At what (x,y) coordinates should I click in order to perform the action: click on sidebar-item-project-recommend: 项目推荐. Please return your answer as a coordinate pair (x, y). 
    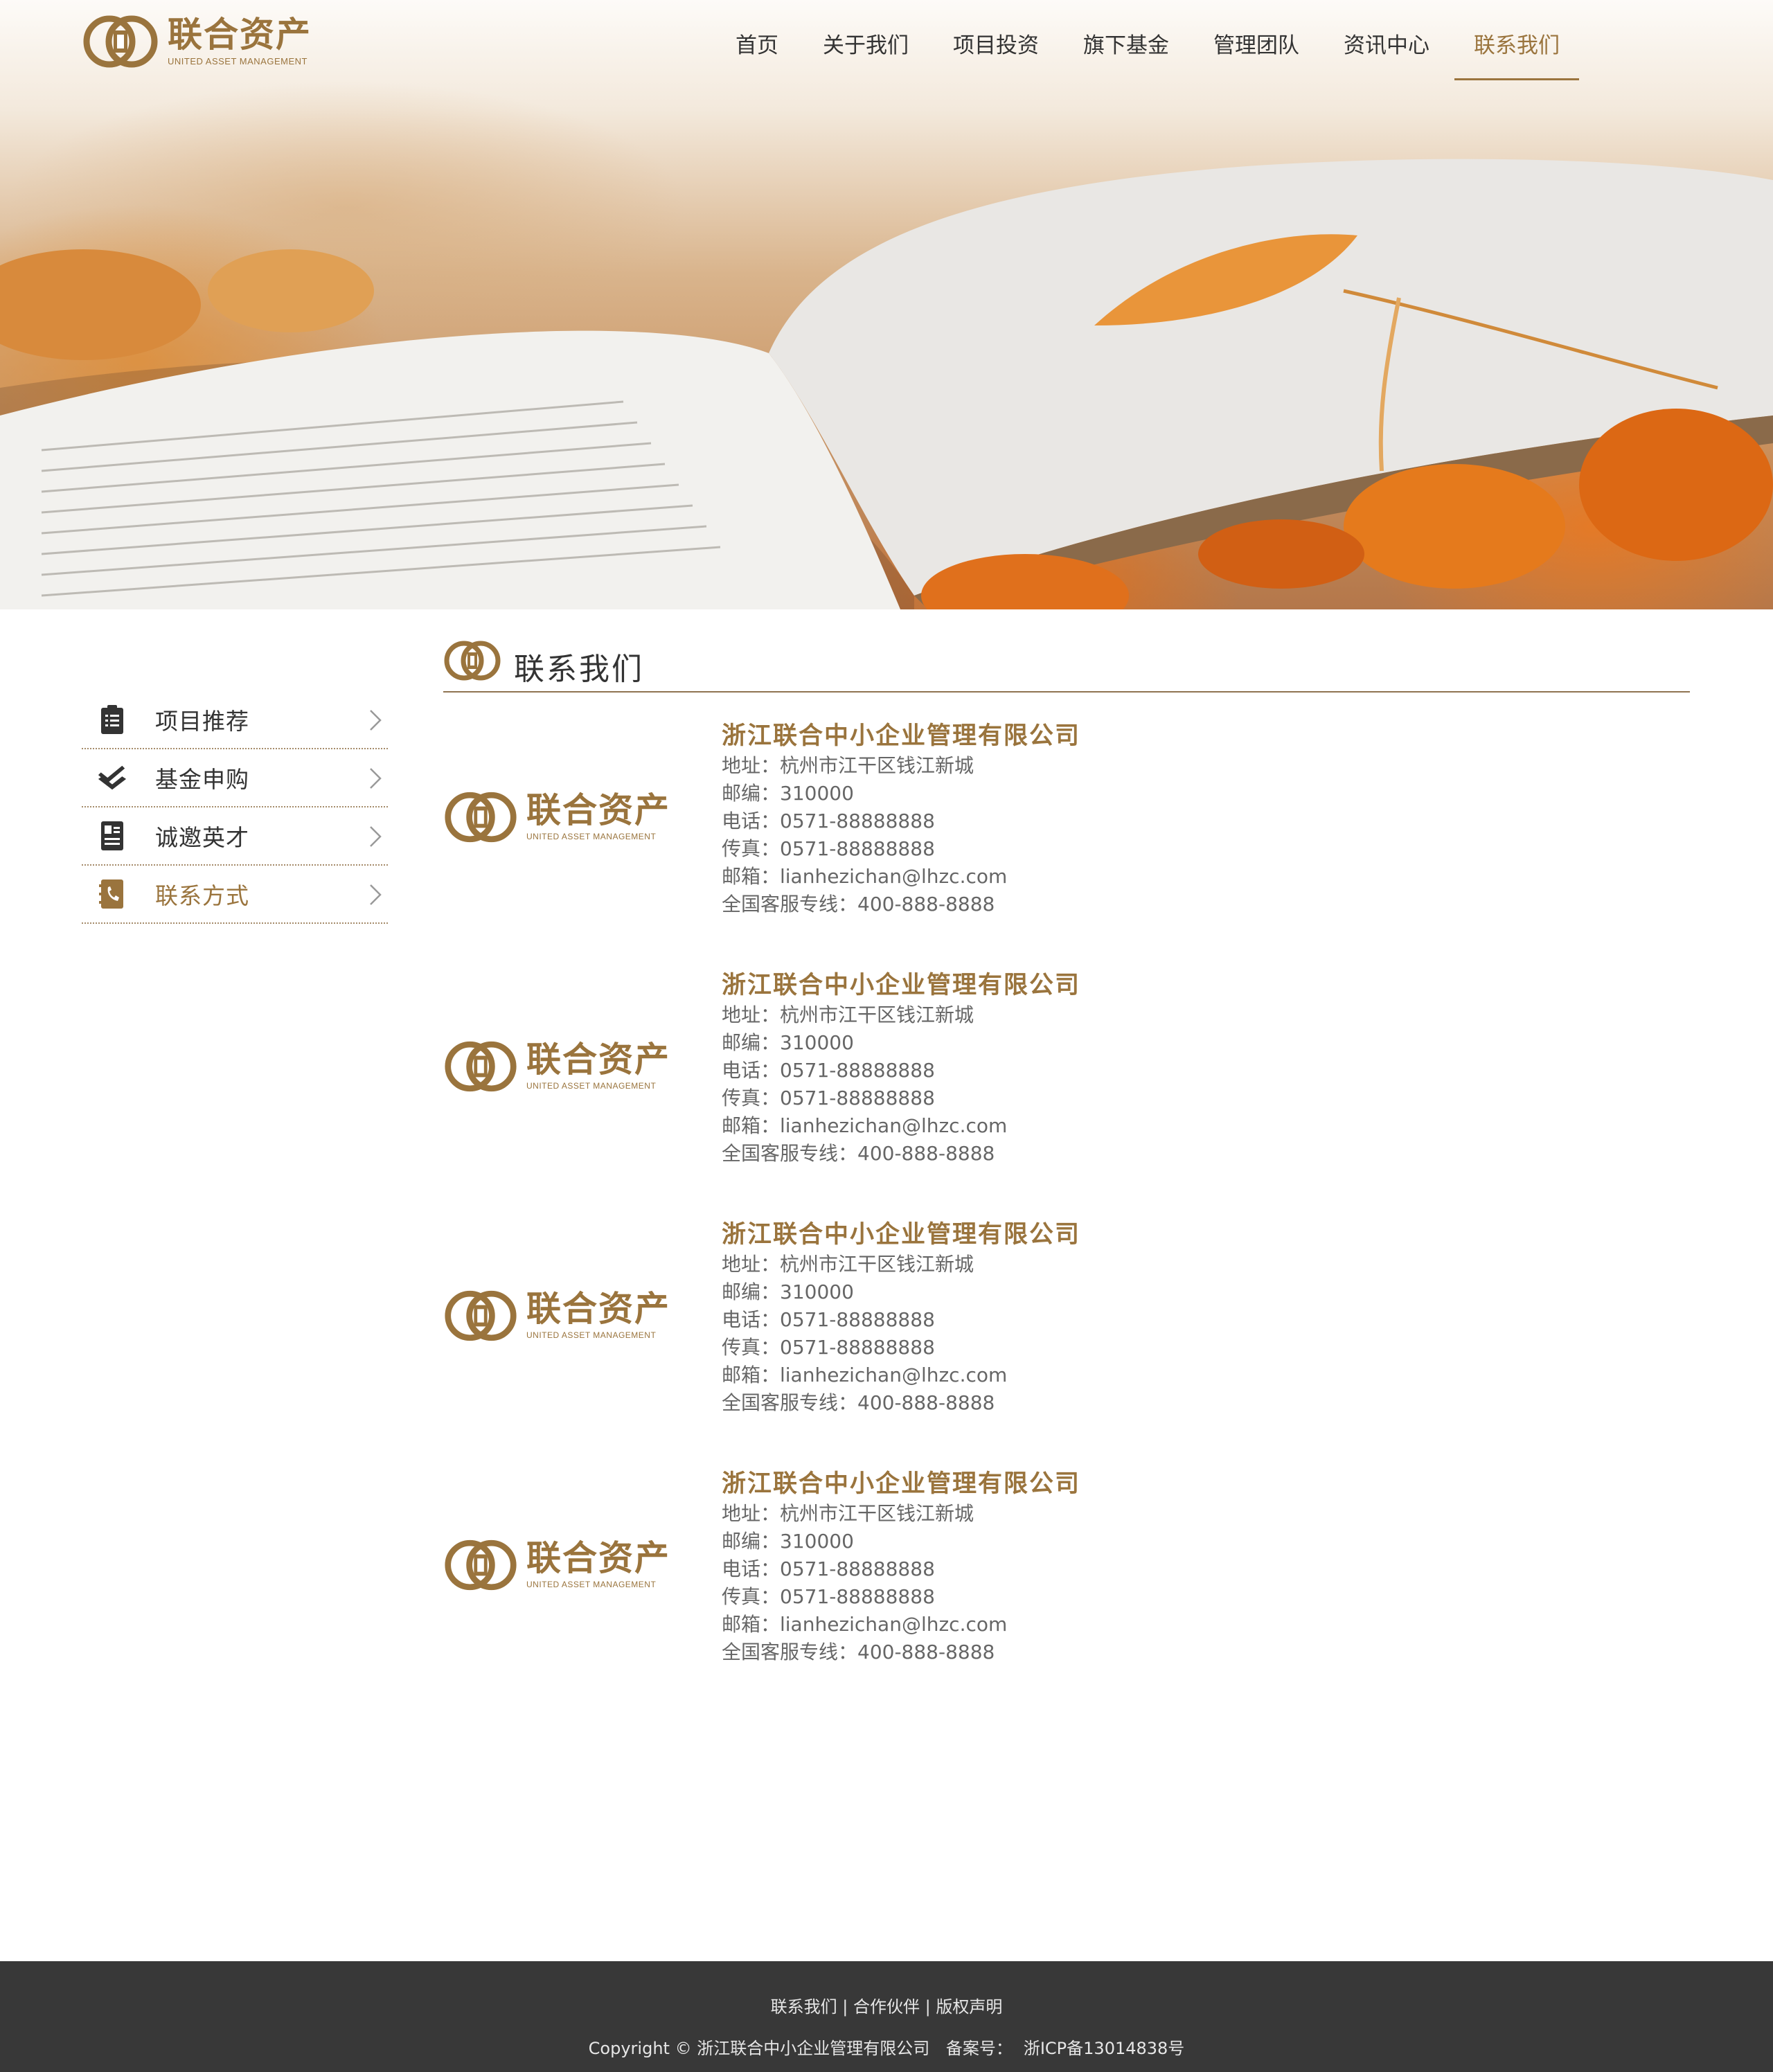
    Looking at the image, I should click on (235, 720).